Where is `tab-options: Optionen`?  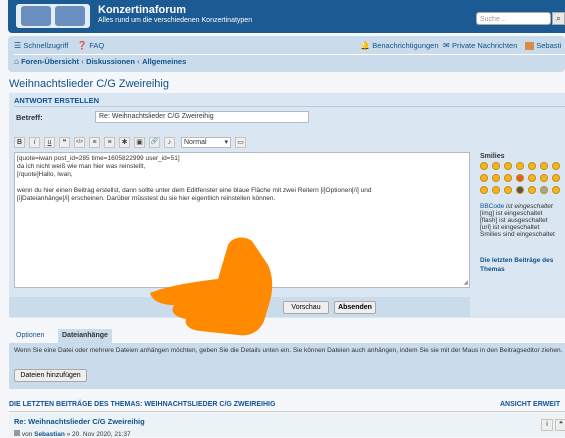 tab-options: Optionen is located at coordinates (30, 336).